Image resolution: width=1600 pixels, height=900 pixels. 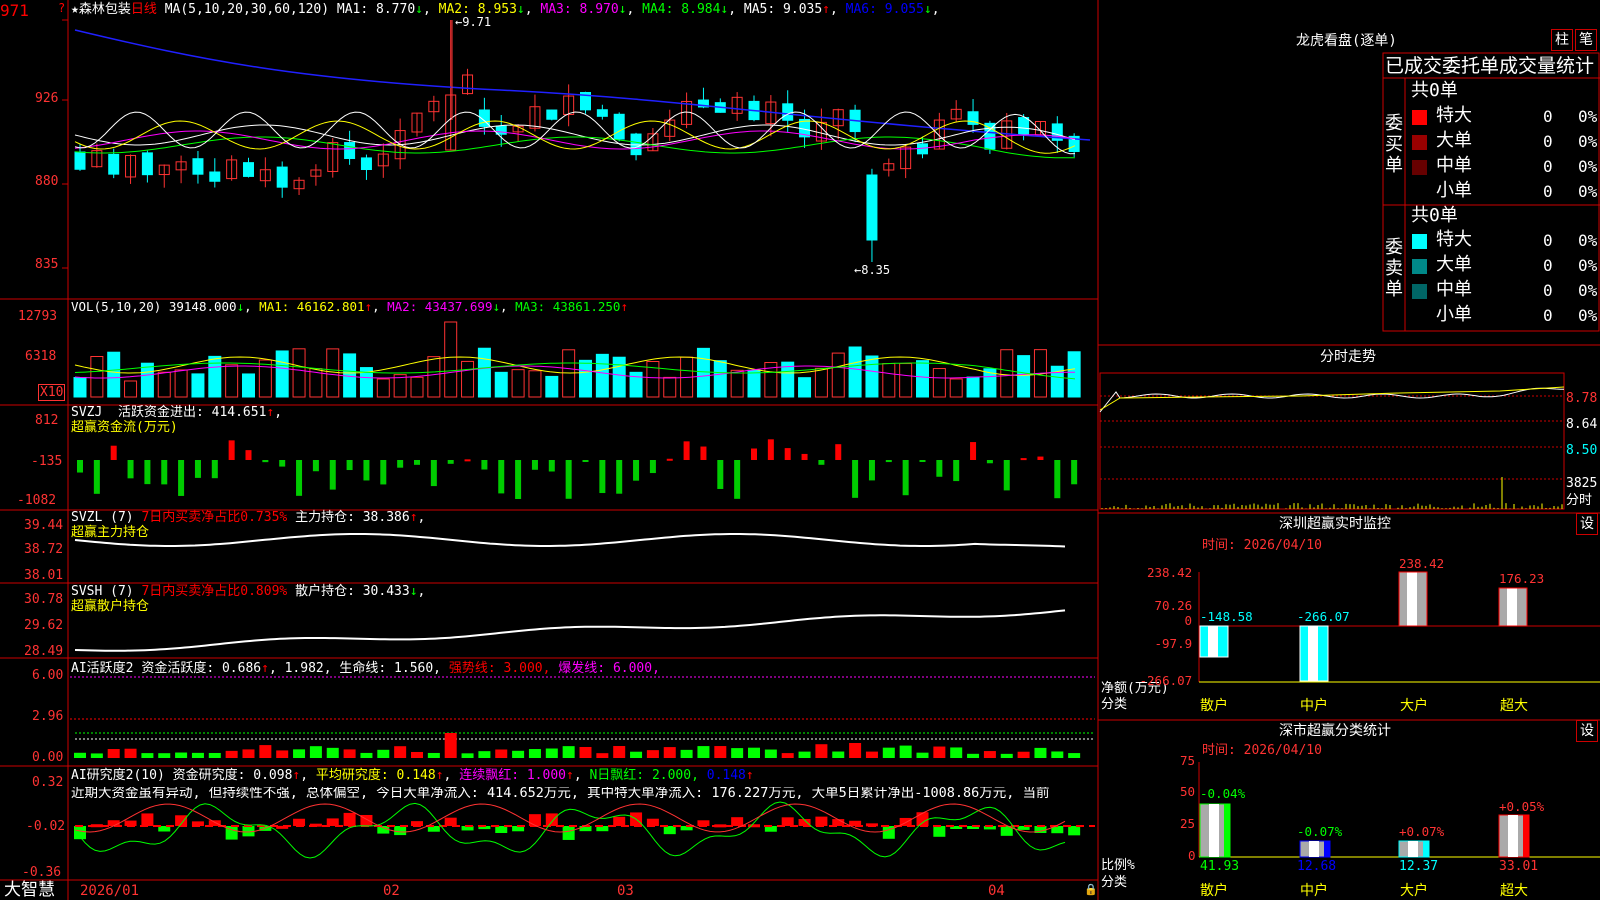 I want to click on sell-row-label: 大单, so click(x=1454, y=264).